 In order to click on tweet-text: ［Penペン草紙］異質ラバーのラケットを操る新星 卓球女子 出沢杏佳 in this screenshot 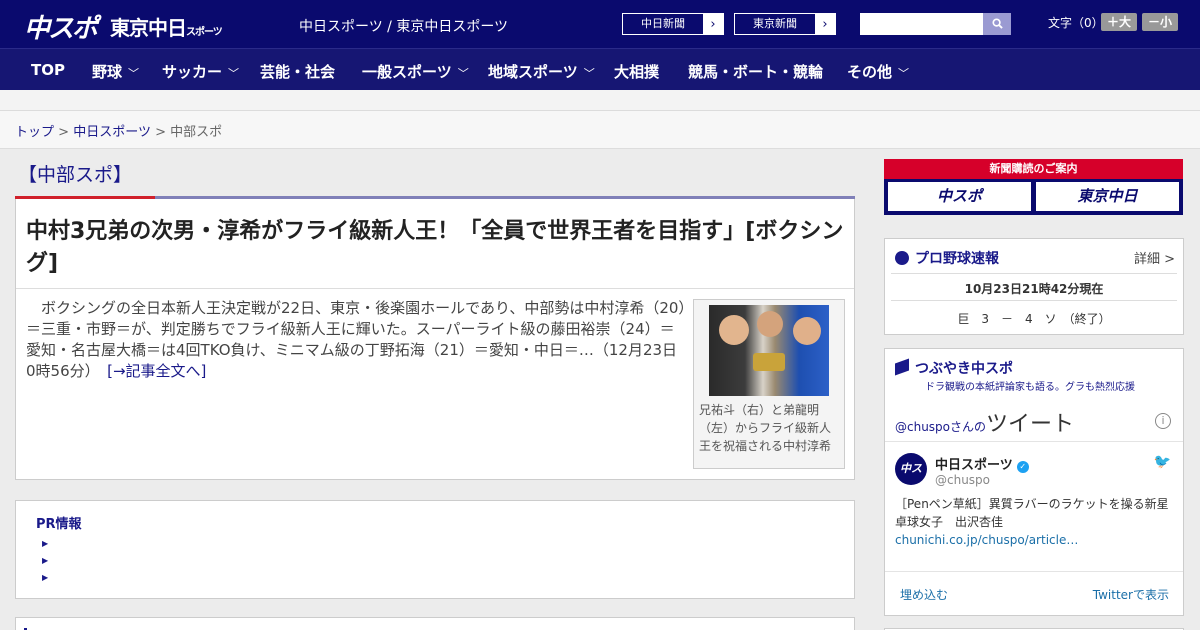, I will do `click(1038, 513)`.